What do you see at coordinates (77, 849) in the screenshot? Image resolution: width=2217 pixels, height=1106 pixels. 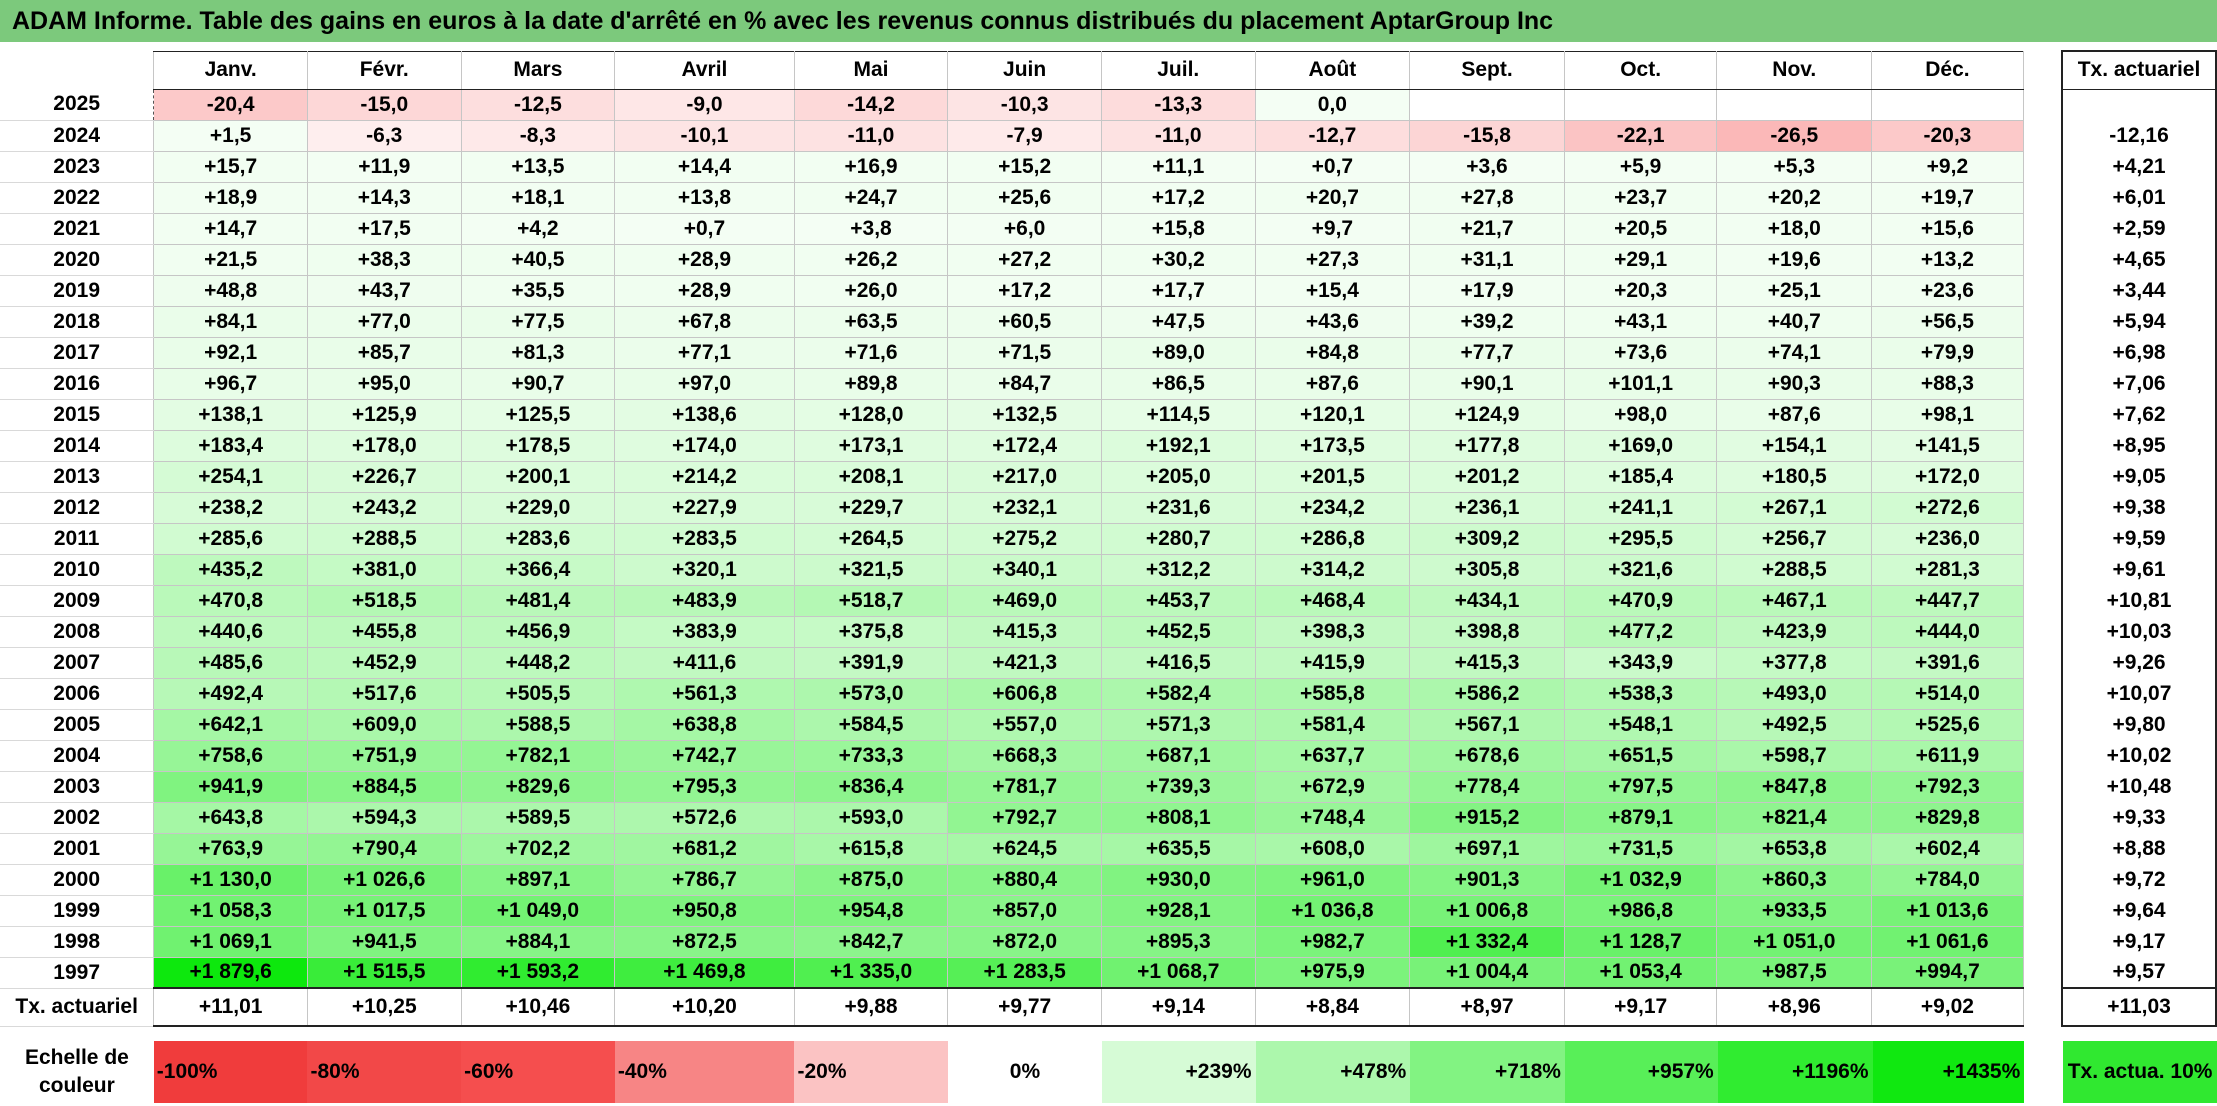 I see `year-cell: 2001` at bounding box center [77, 849].